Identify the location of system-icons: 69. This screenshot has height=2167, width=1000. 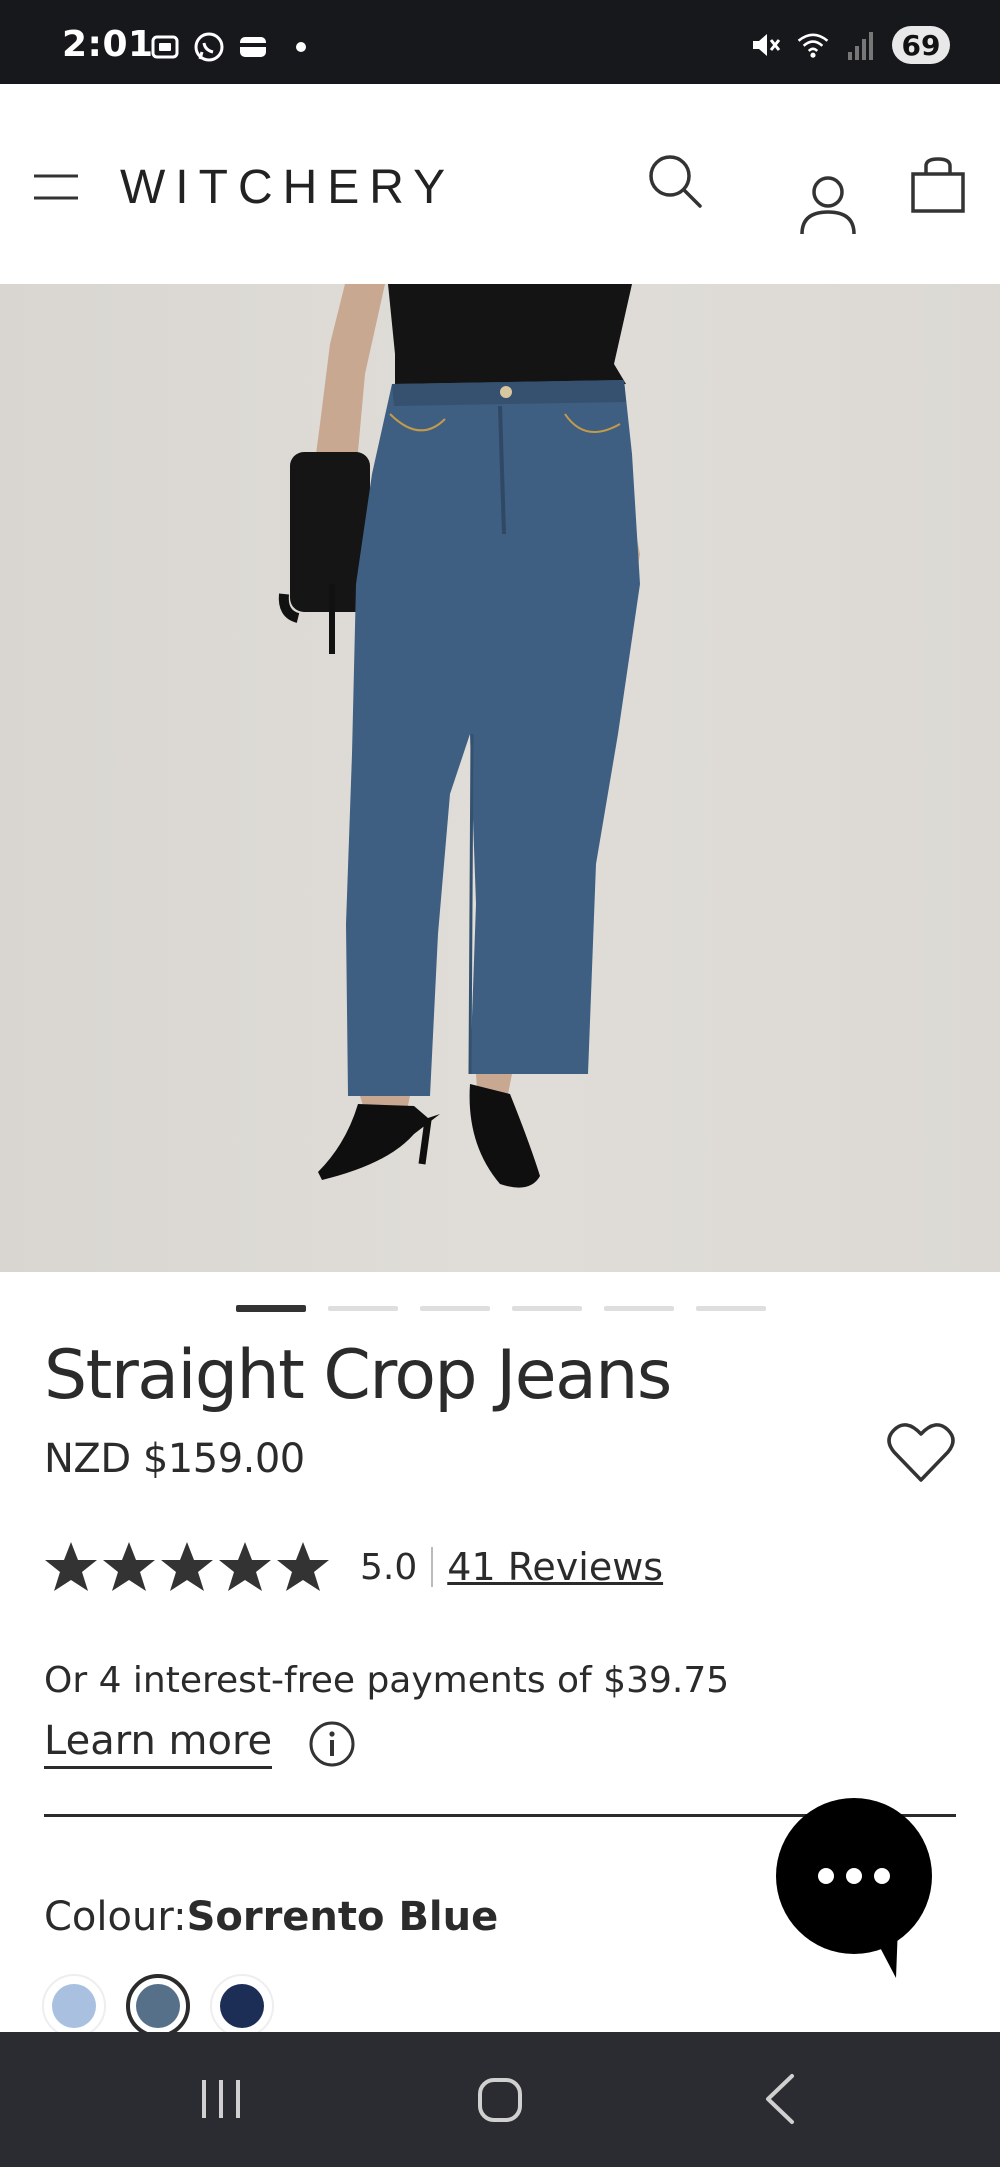
(849, 45).